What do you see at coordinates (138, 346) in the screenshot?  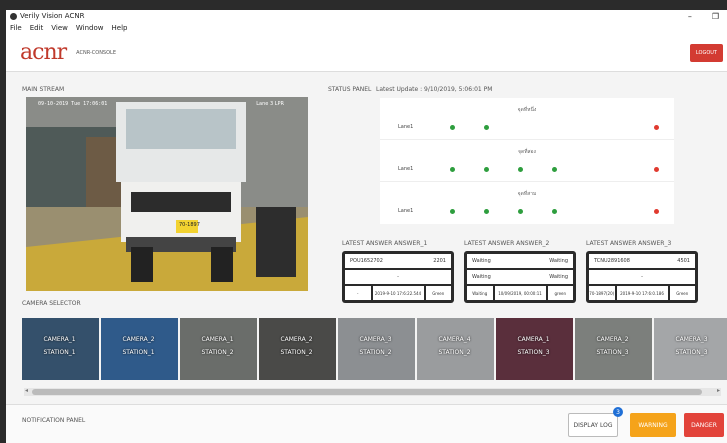 I see `camera-thumb-label: CAMERA_2 STATION_1` at bounding box center [138, 346].